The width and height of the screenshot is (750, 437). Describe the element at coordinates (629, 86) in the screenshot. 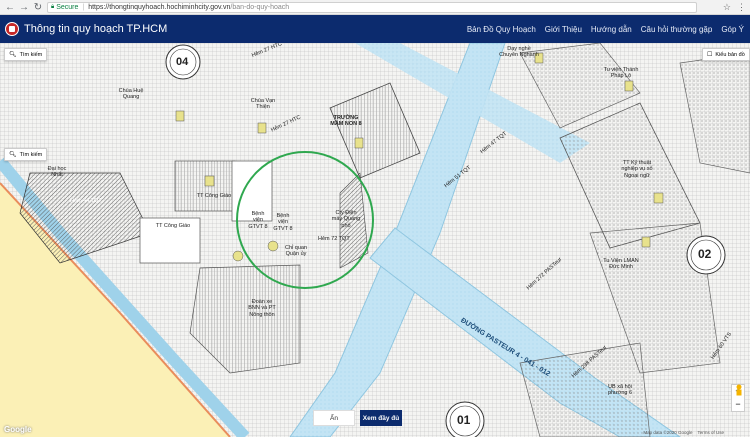

I see `convent-icon` at that location.